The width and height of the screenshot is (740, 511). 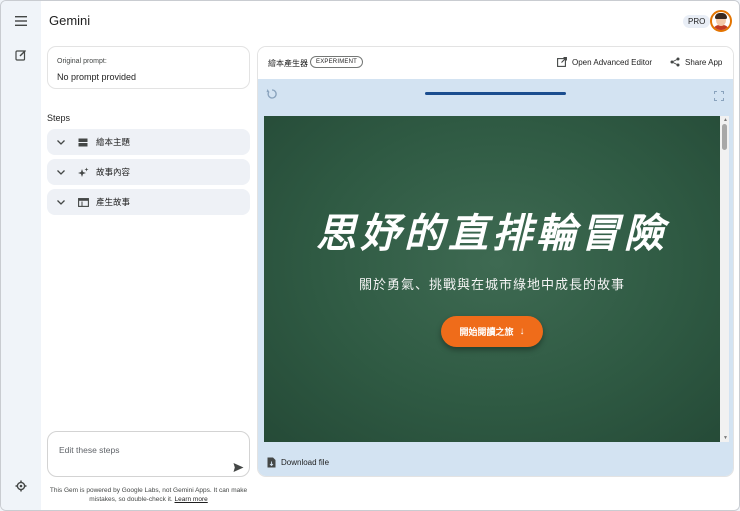 I want to click on file-download-icon, so click(x=271, y=462).